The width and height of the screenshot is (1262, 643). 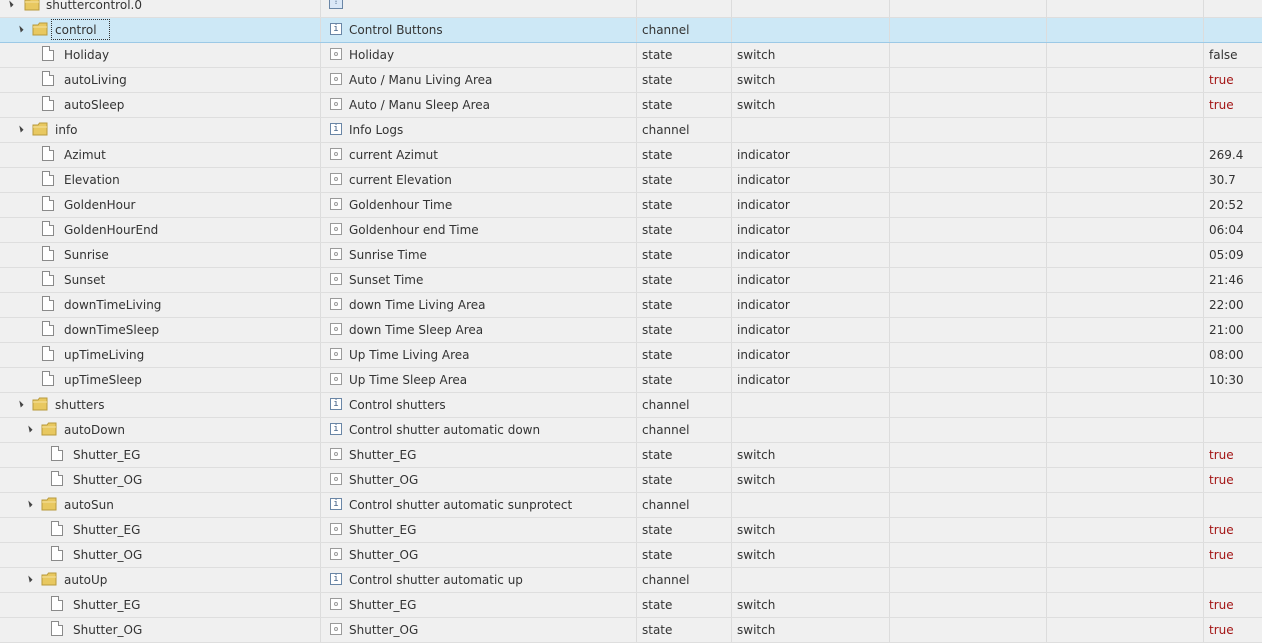 What do you see at coordinates (160, 580) in the screenshot?
I see `name-cell: autoUp` at bounding box center [160, 580].